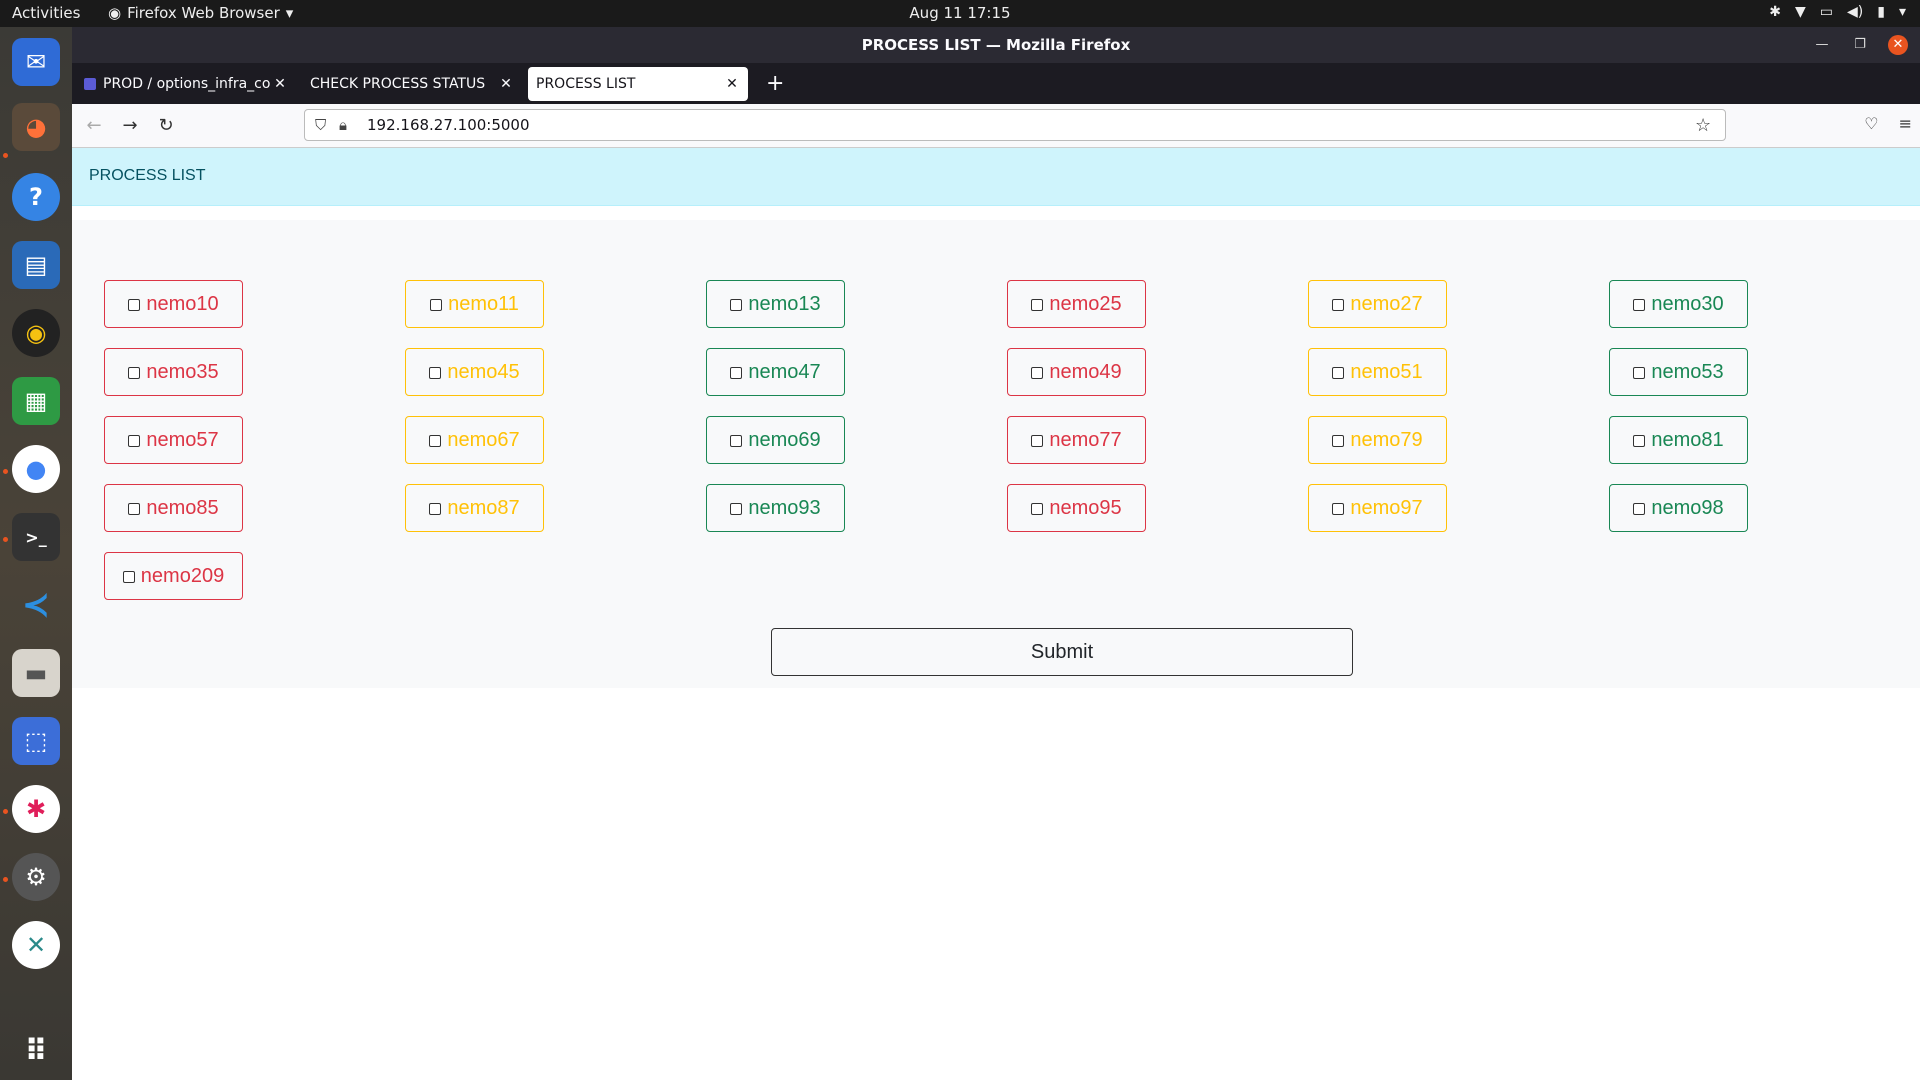  Describe the element at coordinates (1898, 45) in the screenshot. I see `close-window-icon: ✕` at that location.